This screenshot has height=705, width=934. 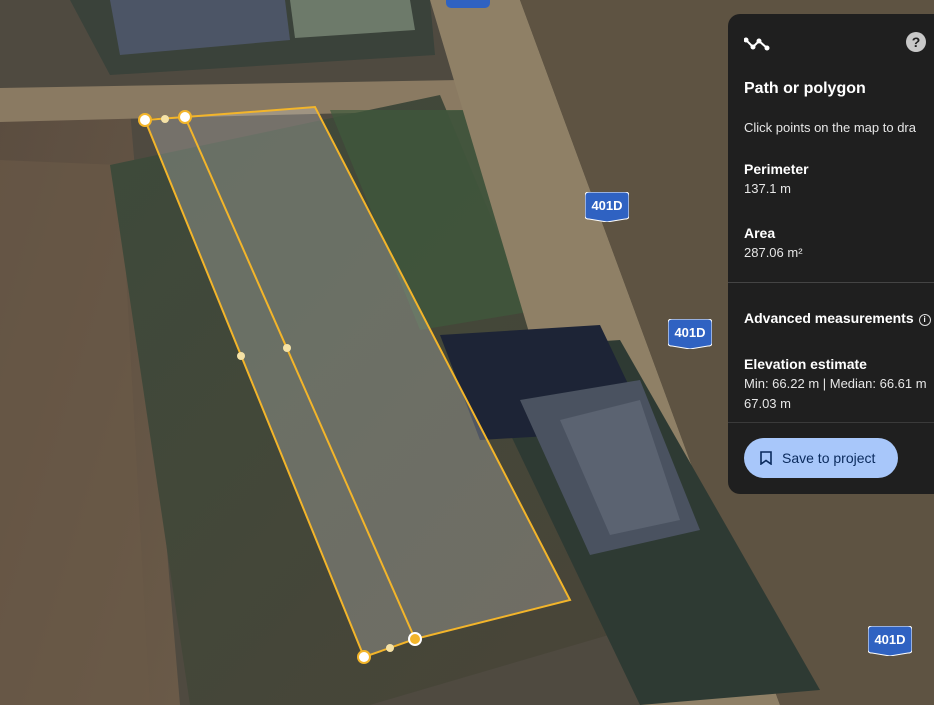 What do you see at coordinates (776, 169) in the screenshot?
I see `perimeter-label: Perimeter` at bounding box center [776, 169].